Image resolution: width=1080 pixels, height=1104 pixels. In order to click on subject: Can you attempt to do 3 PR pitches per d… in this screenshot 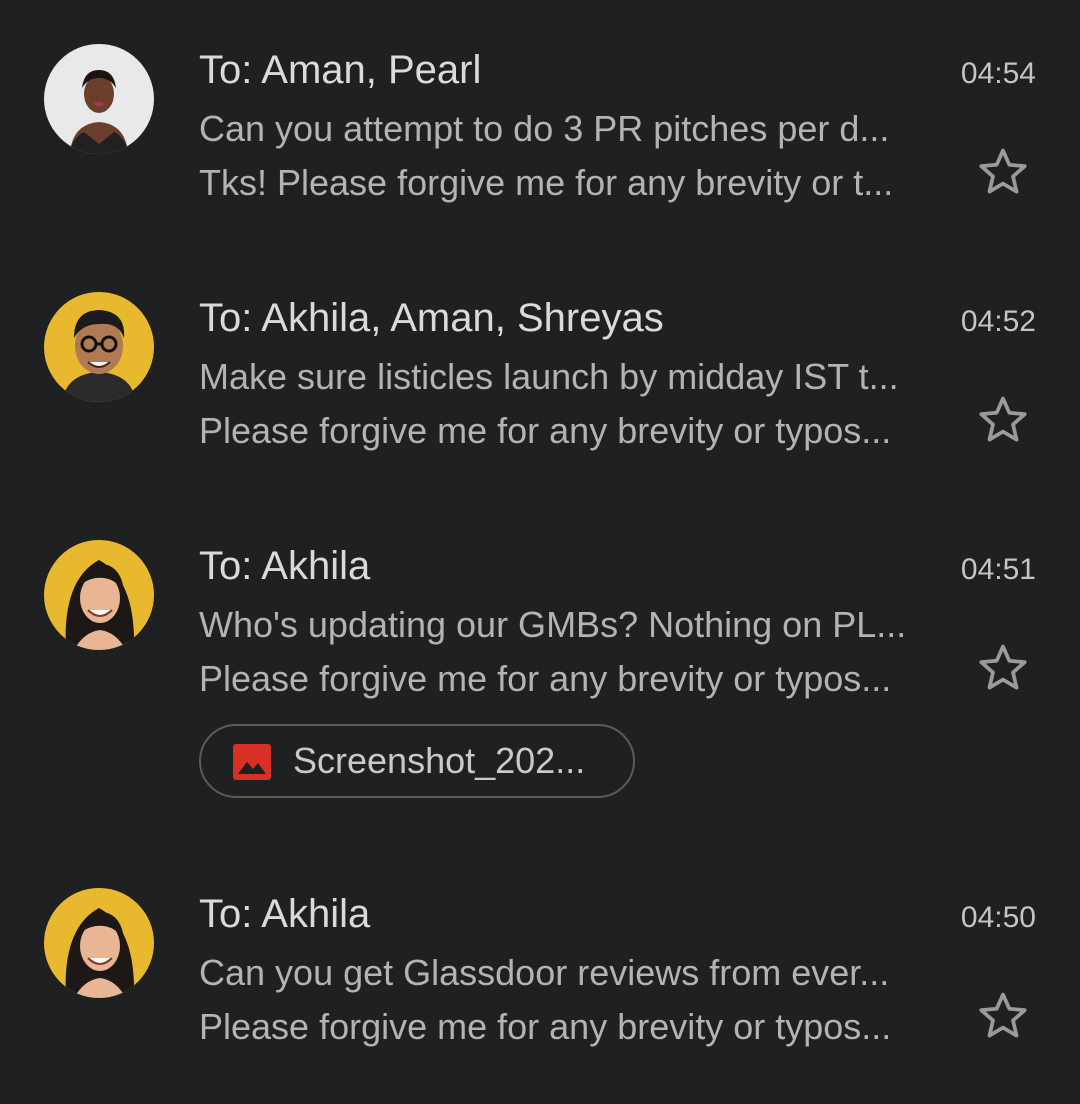, I will do `click(544, 128)`.